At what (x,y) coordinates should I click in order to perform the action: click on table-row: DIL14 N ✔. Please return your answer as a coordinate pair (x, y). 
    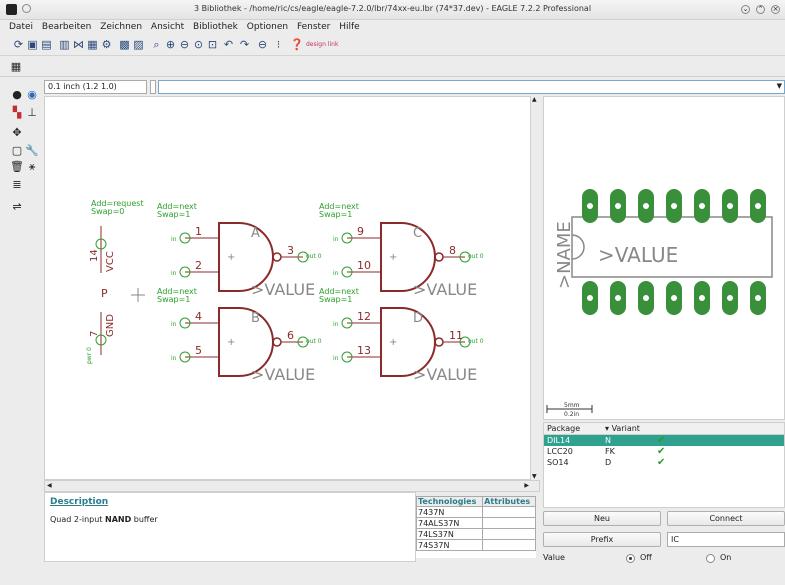
    Looking at the image, I should click on (664, 440).